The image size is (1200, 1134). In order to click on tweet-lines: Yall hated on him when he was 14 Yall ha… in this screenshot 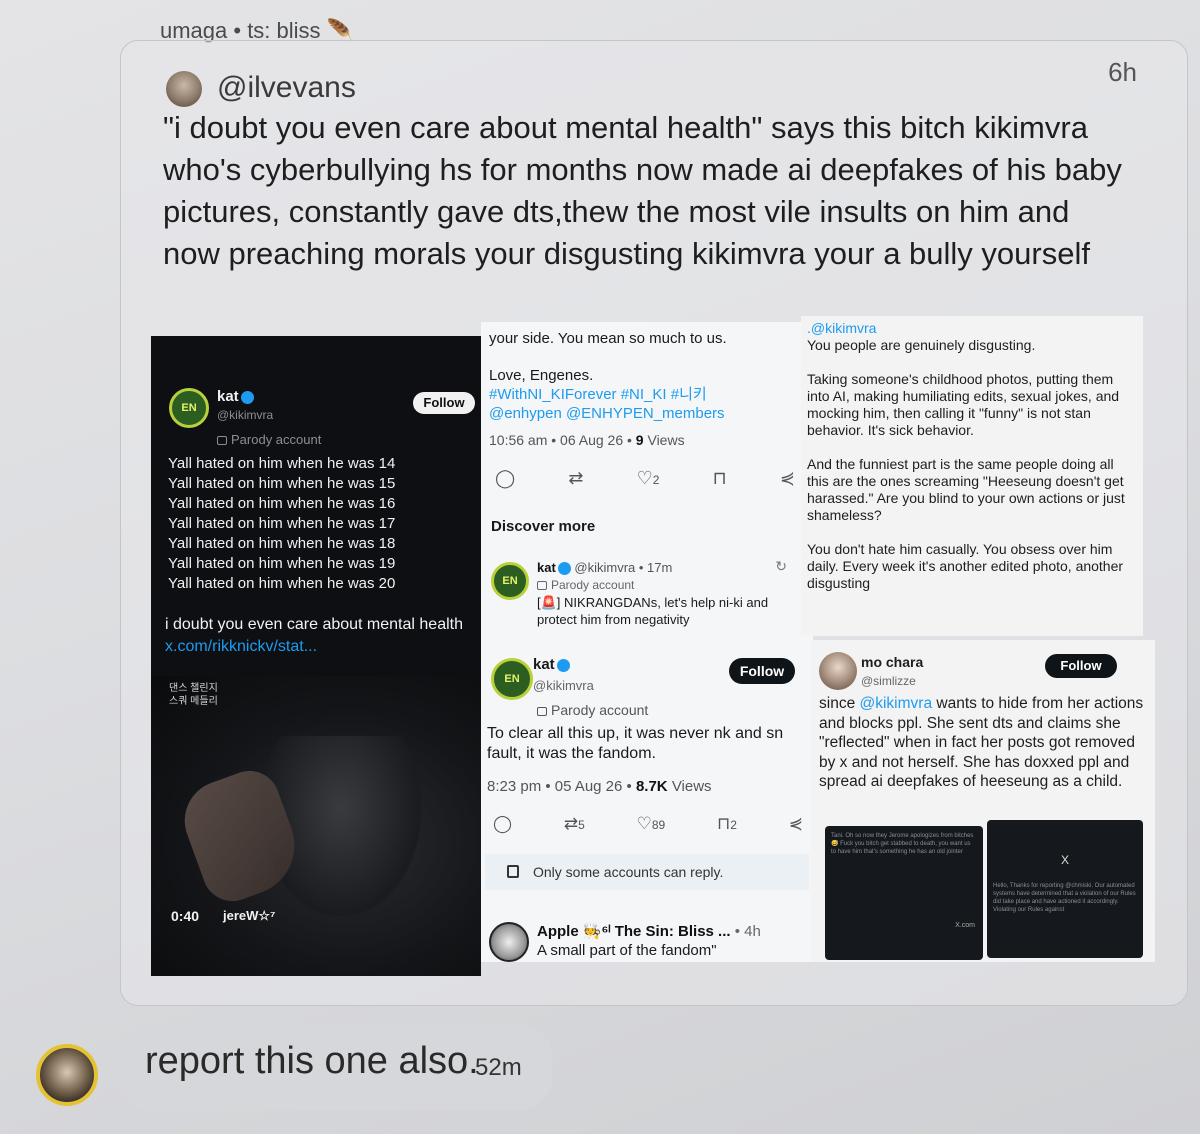, I will do `click(281, 524)`.